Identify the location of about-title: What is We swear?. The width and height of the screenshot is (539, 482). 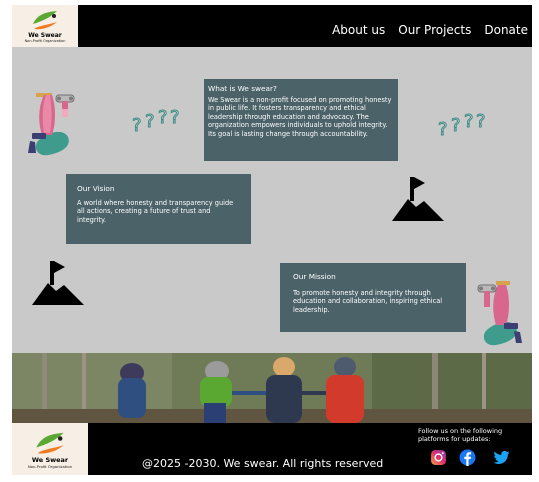
(242, 88).